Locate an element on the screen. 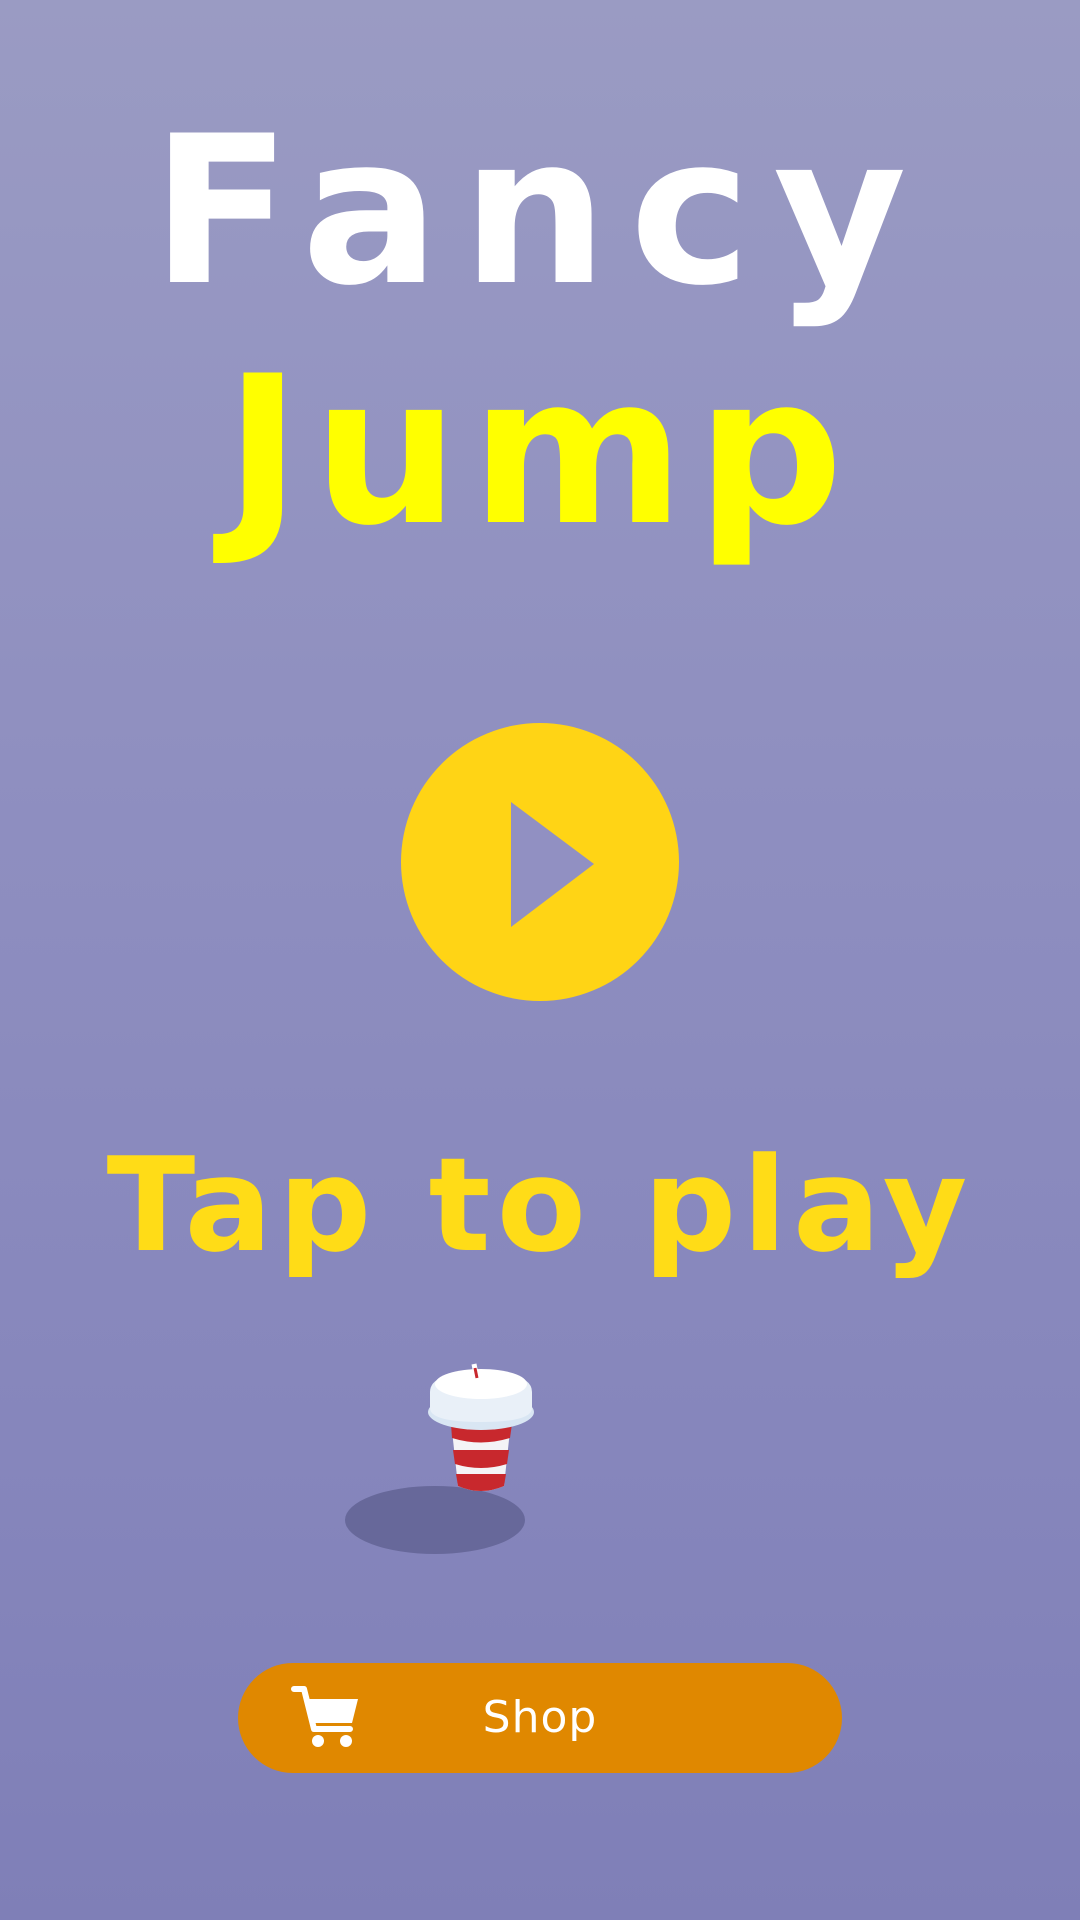  game-title-line-1: Fancy is located at coordinates (540, 212).